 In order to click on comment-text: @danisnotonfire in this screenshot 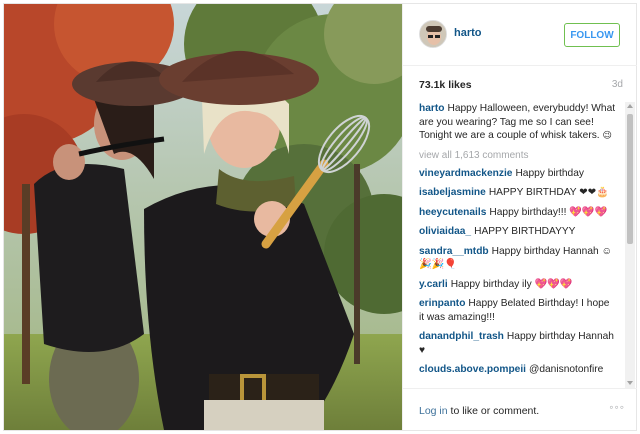, I will do `click(566, 369)`.